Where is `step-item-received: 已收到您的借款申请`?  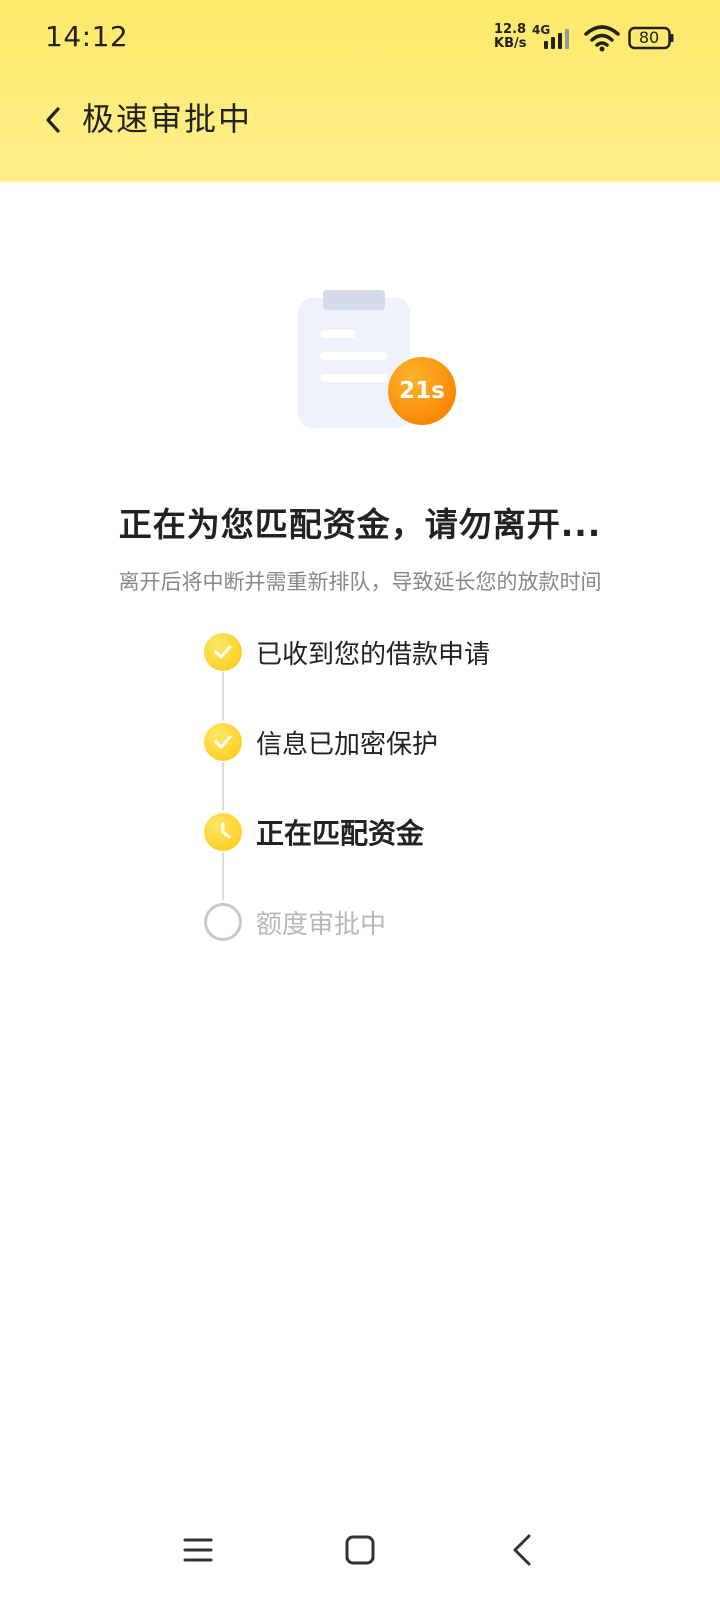 step-item-received: 已收到您的借款申请 is located at coordinates (404, 652).